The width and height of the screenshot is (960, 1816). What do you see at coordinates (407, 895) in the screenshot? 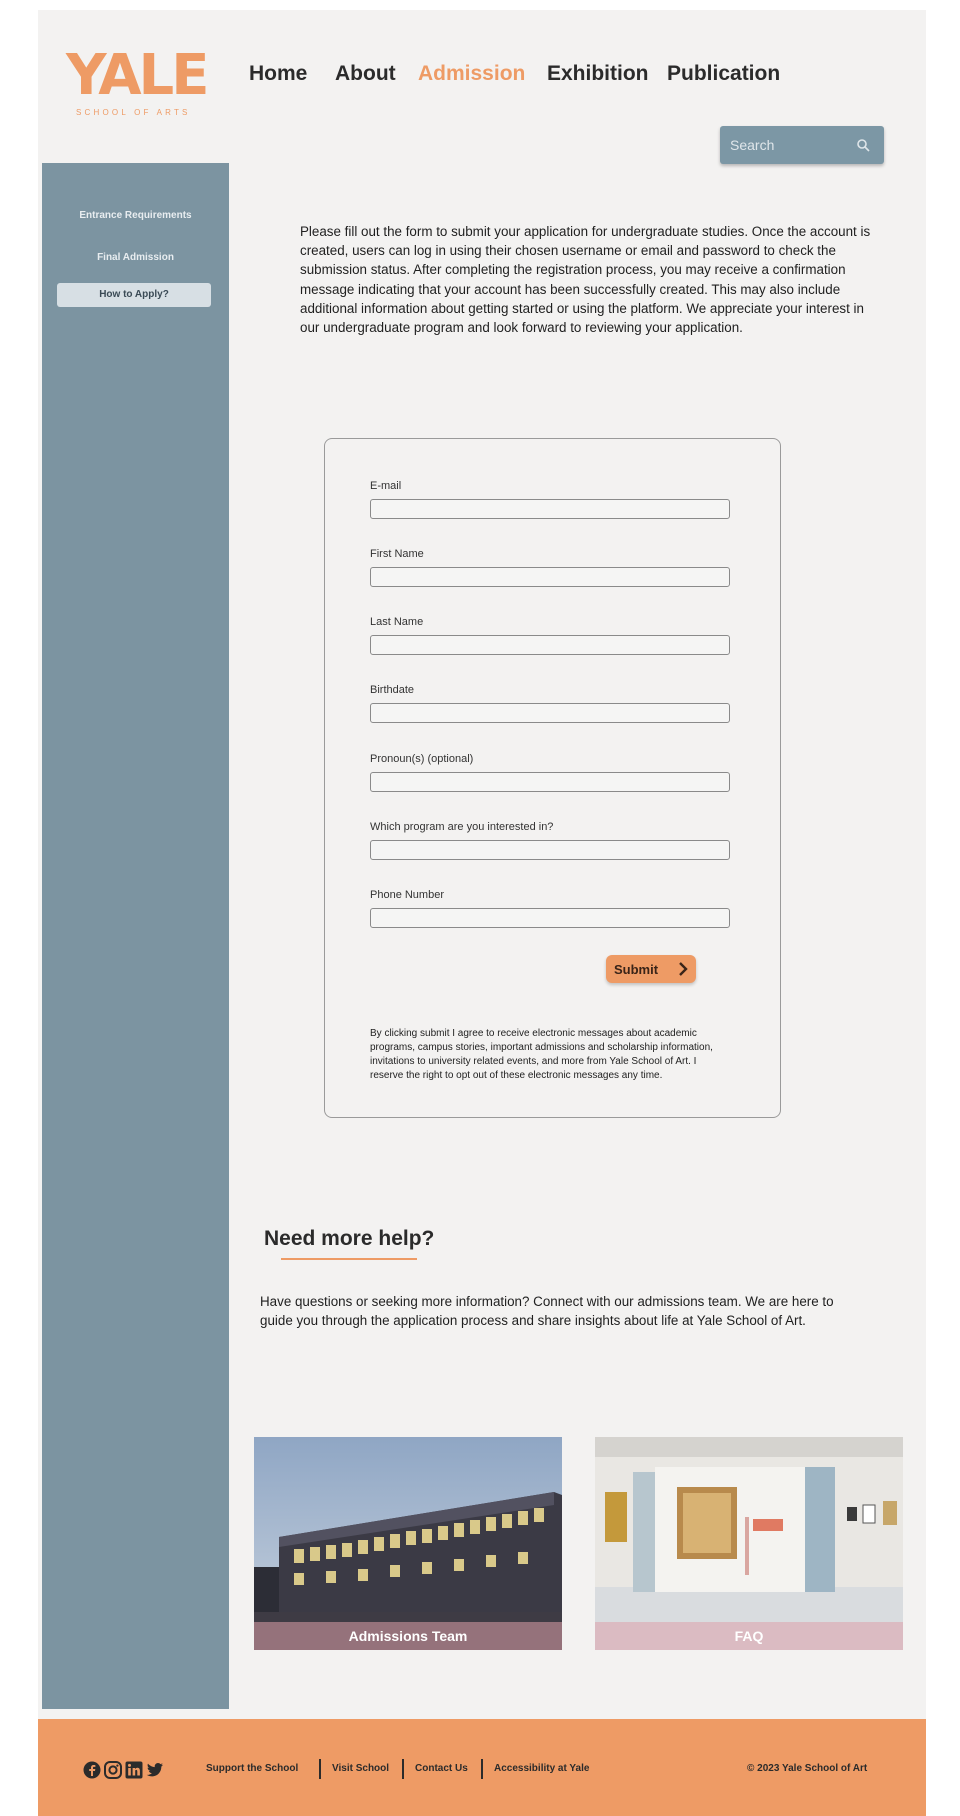
I see `phone-label: Phone Number` at bounding box center [407, 895].